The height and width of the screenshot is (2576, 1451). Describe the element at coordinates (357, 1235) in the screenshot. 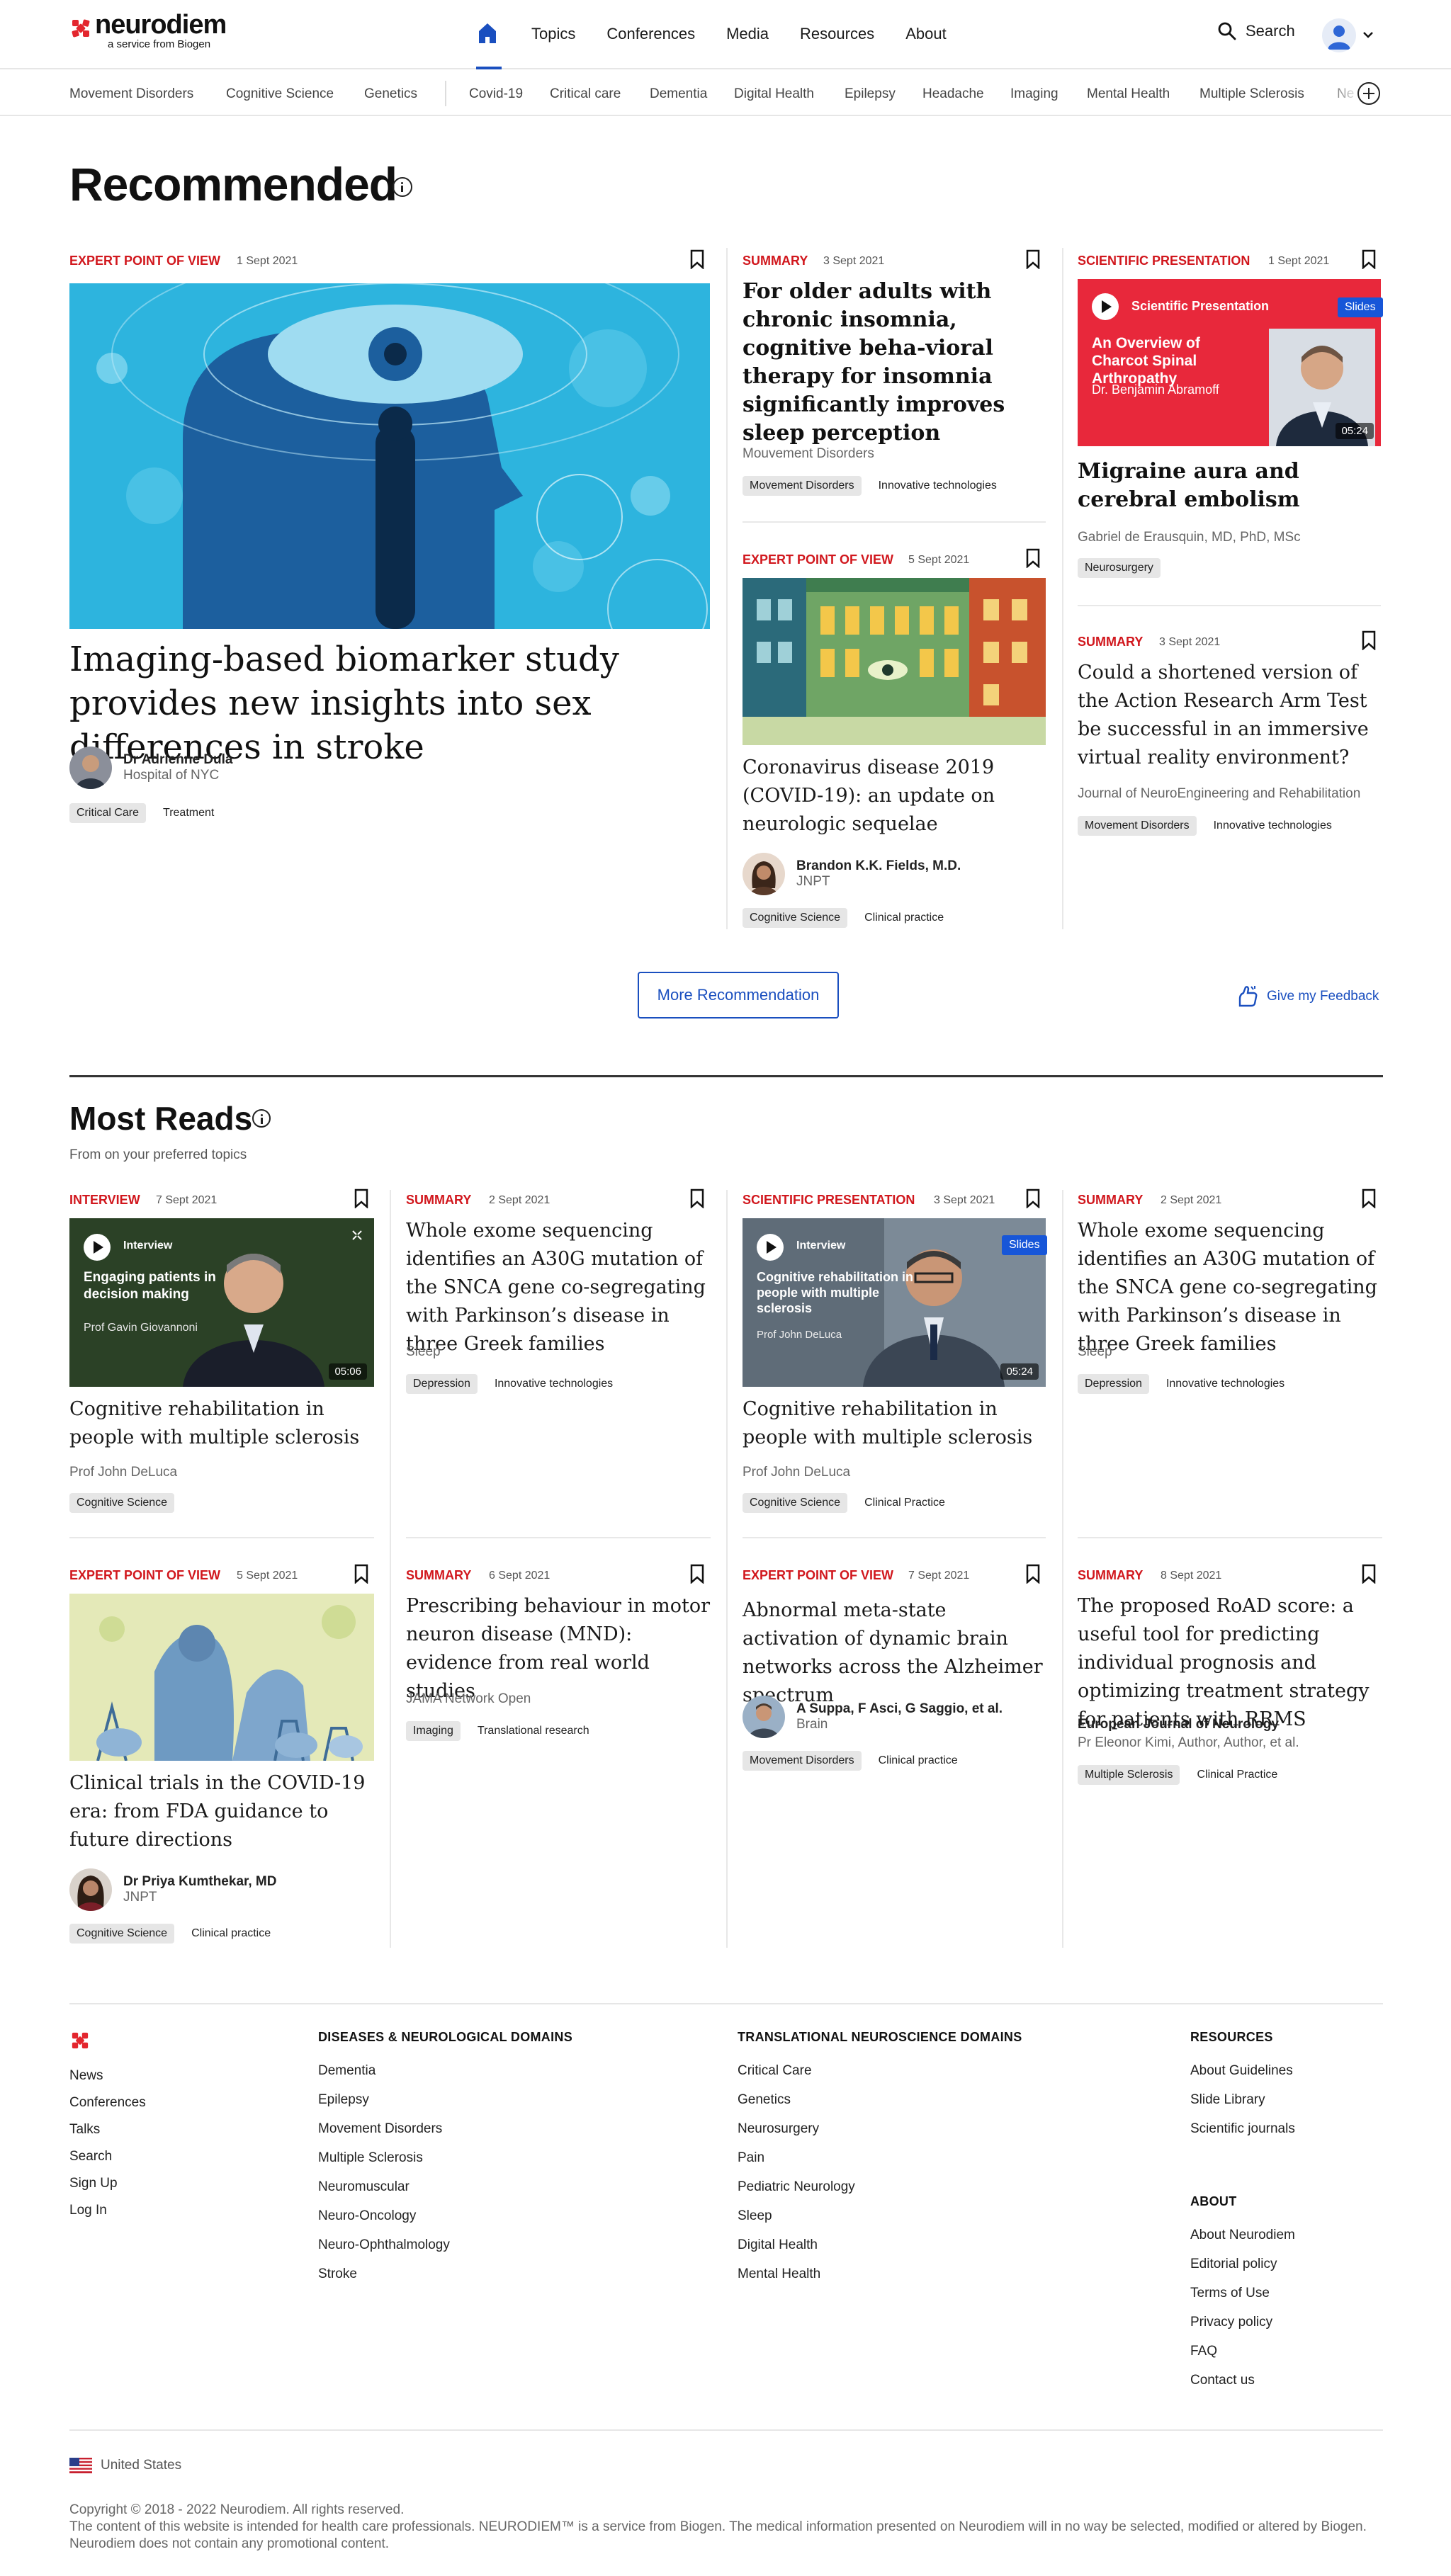

I see `expand-icon` at that location.